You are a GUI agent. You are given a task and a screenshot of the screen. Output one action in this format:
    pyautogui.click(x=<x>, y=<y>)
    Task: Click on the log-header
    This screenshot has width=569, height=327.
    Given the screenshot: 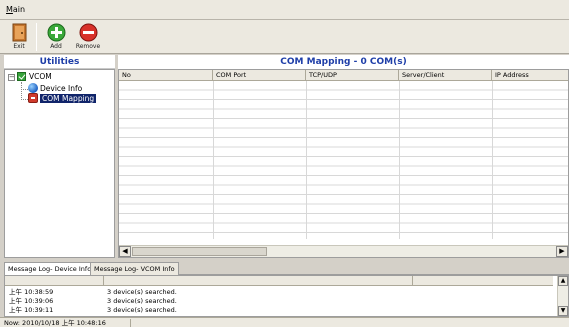 What is the action you would take?
    pyautogui.click(x=279, y=281)
    